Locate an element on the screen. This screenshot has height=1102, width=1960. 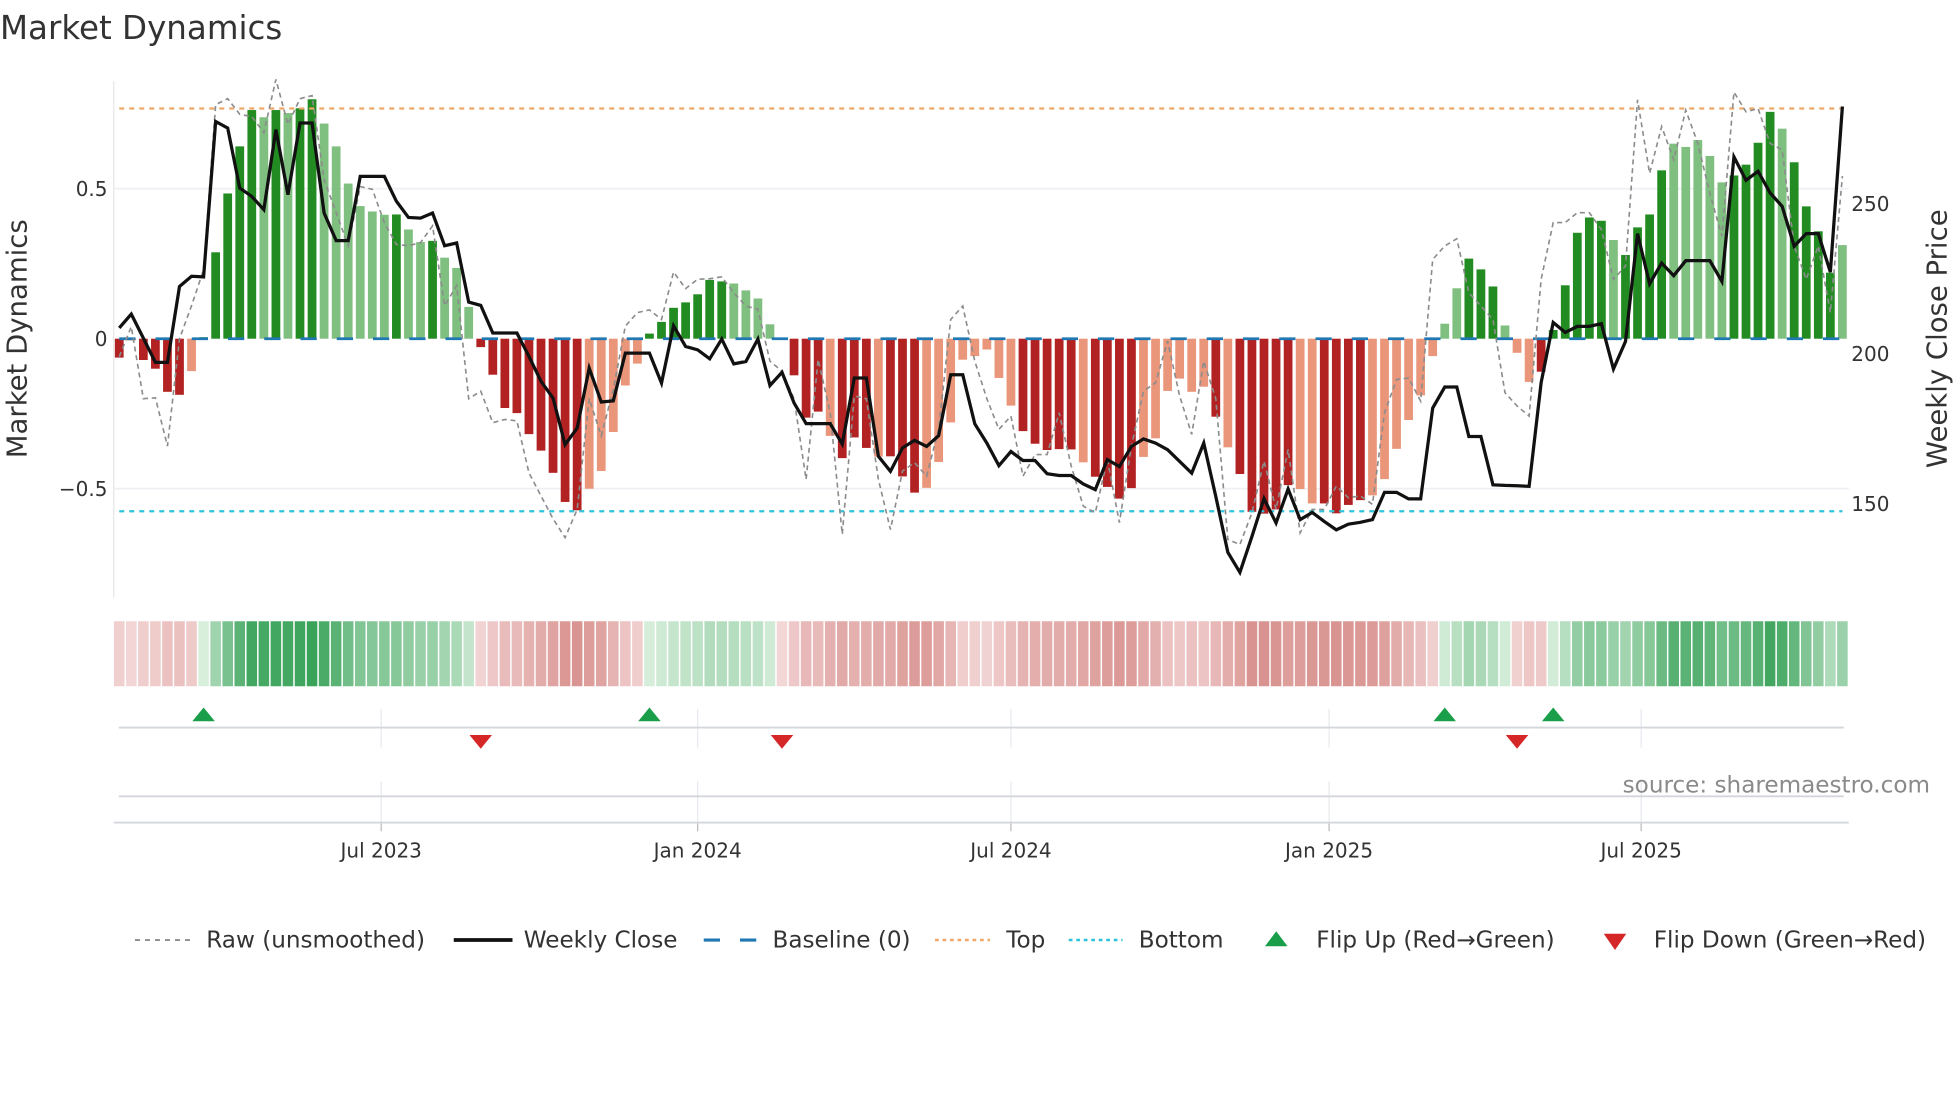
x-tick-label: Jul 2024 is located at coordinates (1009, 851).